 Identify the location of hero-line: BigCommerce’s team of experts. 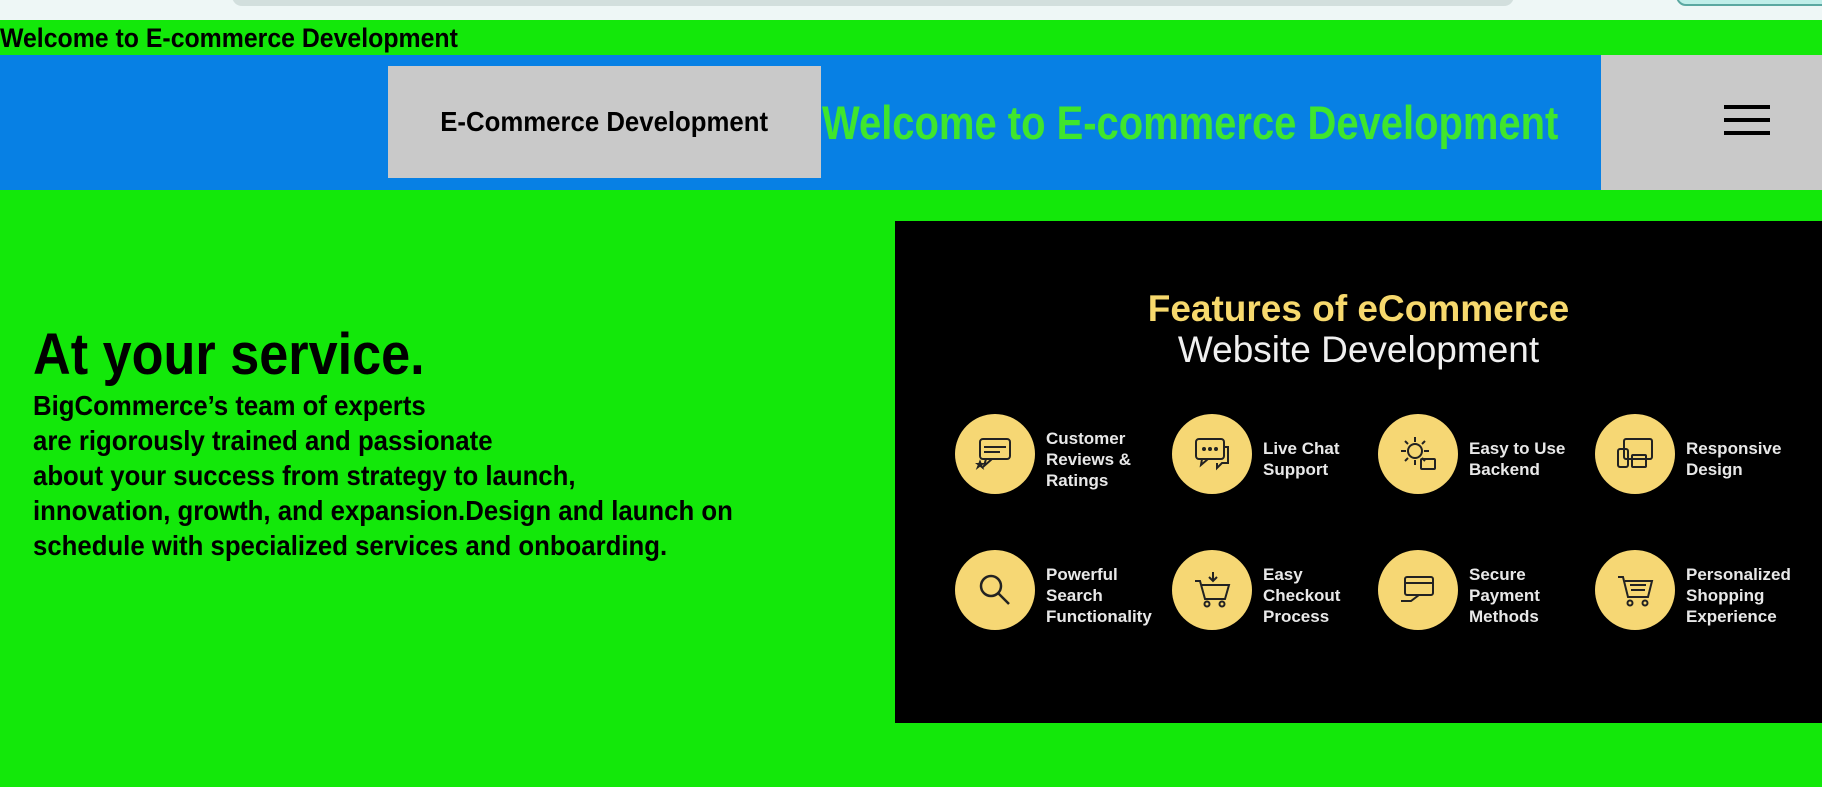
(229, 405).